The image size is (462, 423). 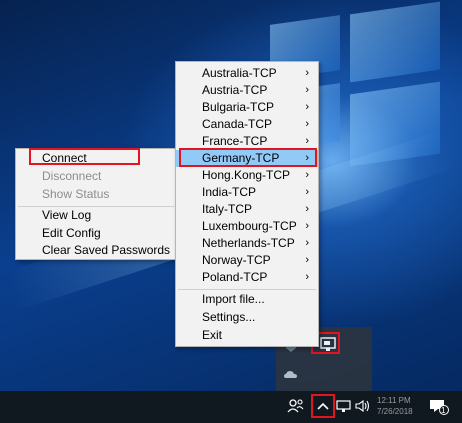 What do you see at coordinates (247, 158) in the screenshot?
I see `submenu-item-germany-tcp: Germany-TCP ›` at bounding box center [247, 158].